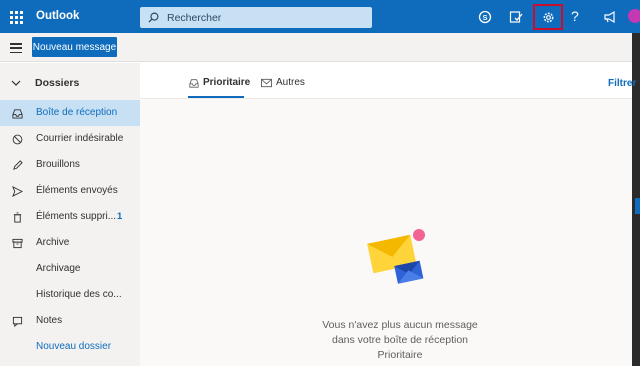 The height and width of the screenshot is (366, 640). I want to click on gear-icon, so click(548, 17).